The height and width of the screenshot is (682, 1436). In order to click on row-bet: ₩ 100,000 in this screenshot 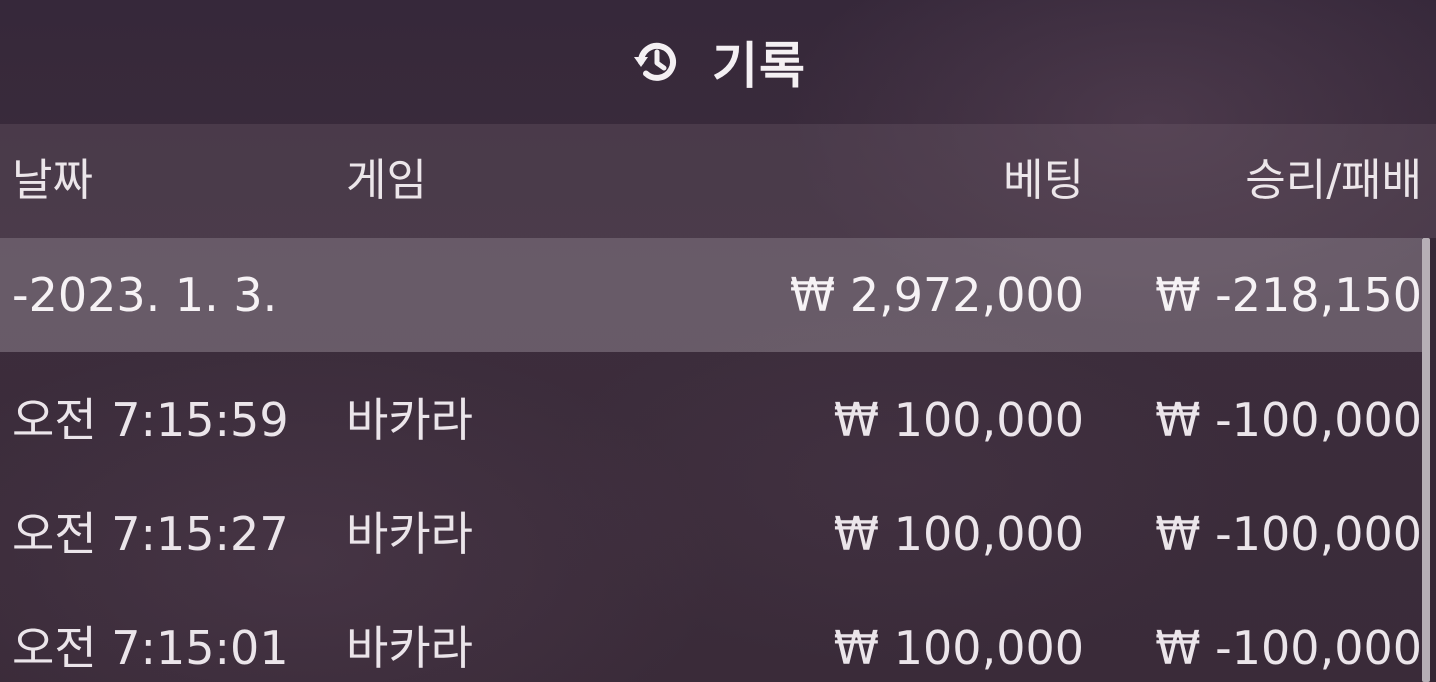, I will do `click(958, 648)`.